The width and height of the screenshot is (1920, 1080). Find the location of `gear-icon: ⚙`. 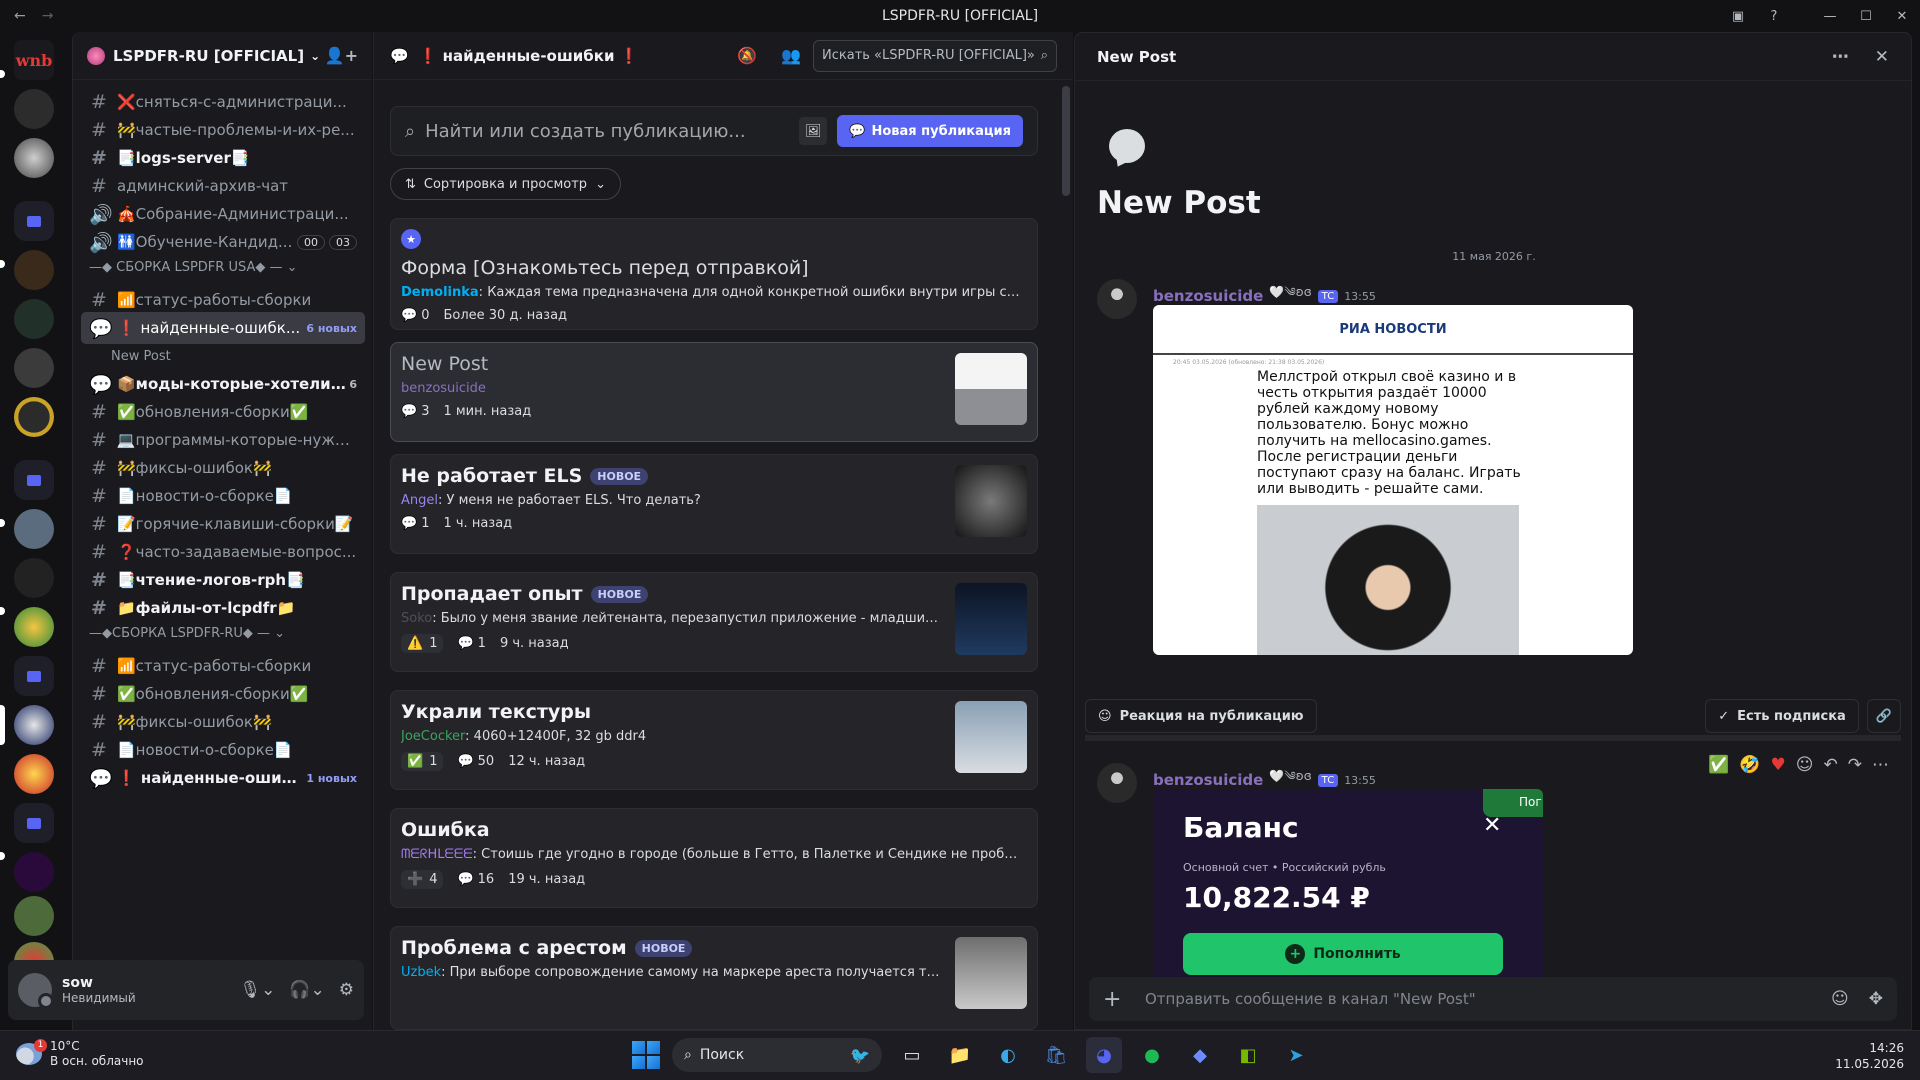

gear-icon: ⚙ is located at coordinates (346, 990).